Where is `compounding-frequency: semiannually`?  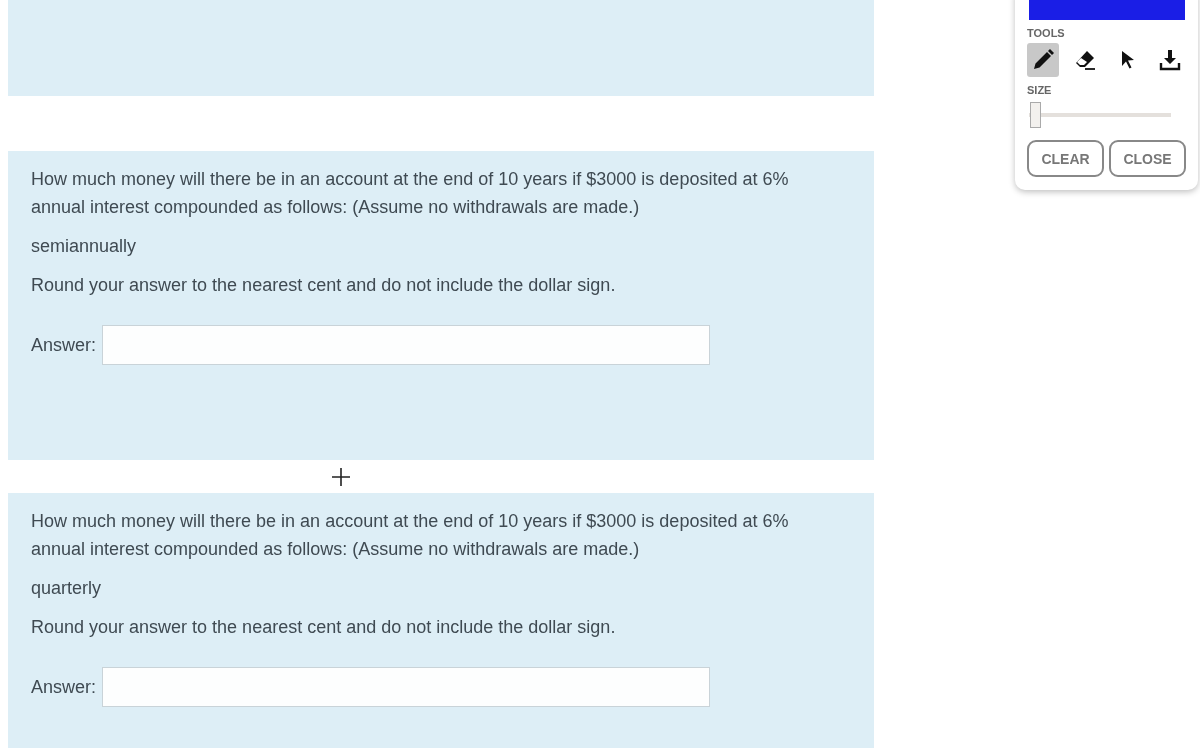 compounding-frequency: semiannually is located at coordinates (84, 246).